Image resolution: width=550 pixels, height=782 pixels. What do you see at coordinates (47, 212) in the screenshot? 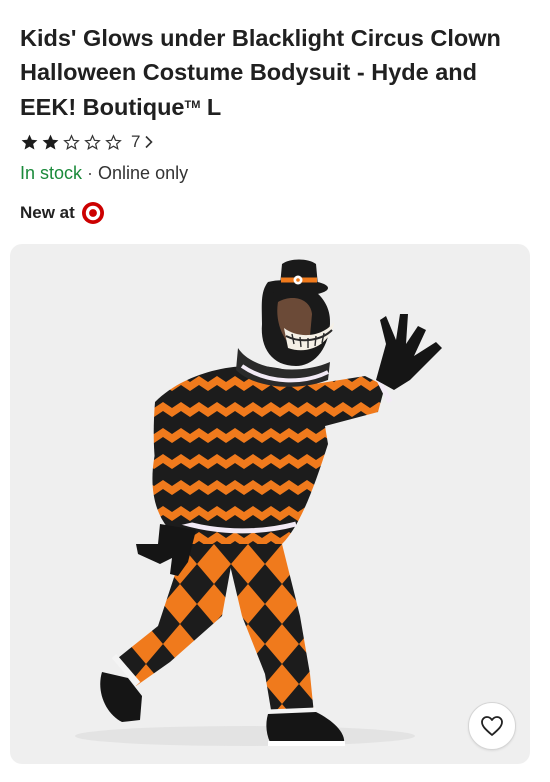
I see `new-at-label: New at` at bounding box center [47, 212].